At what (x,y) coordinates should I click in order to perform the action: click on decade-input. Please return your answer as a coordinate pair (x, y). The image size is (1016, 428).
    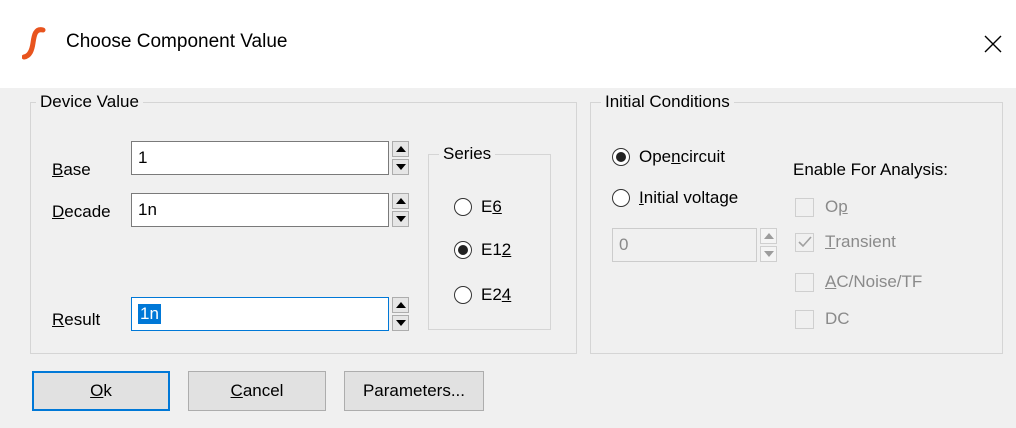
    Looking at the image, I should click on (260, 210).